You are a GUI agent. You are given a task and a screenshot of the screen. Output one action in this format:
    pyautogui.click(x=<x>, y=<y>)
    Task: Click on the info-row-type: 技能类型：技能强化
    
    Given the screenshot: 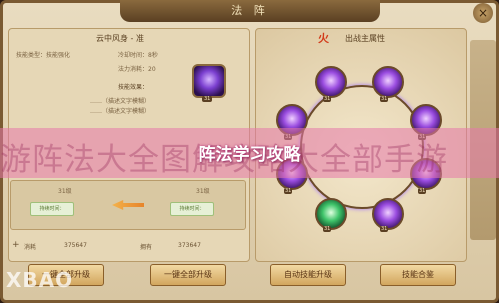 What is the action you would take?
    pyautogui.click(x=43, y=55)
    